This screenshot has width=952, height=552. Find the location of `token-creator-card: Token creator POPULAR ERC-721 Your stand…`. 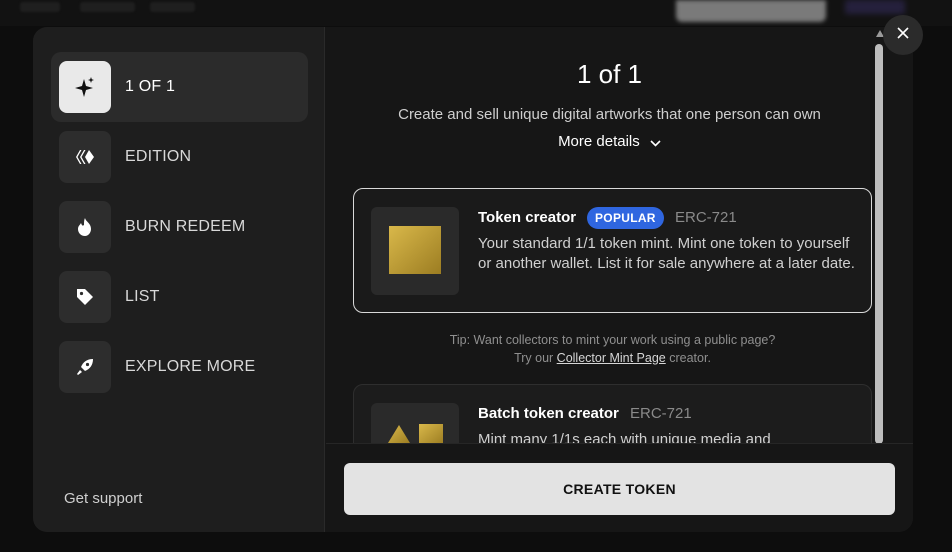

token-creator-card: Token creator POPULAR ERC-721 Your stand… is located at coordinates (612, 250).